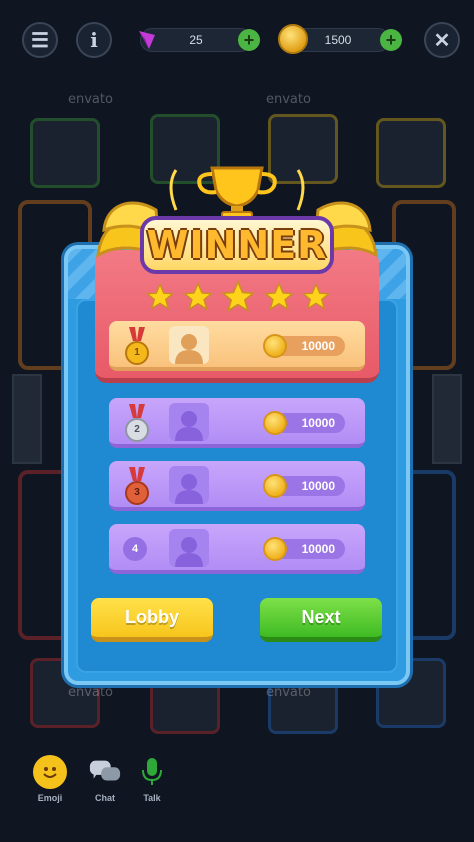 The image size is (474, 842). I want to click on gems-value: 25, so click(196, 40).